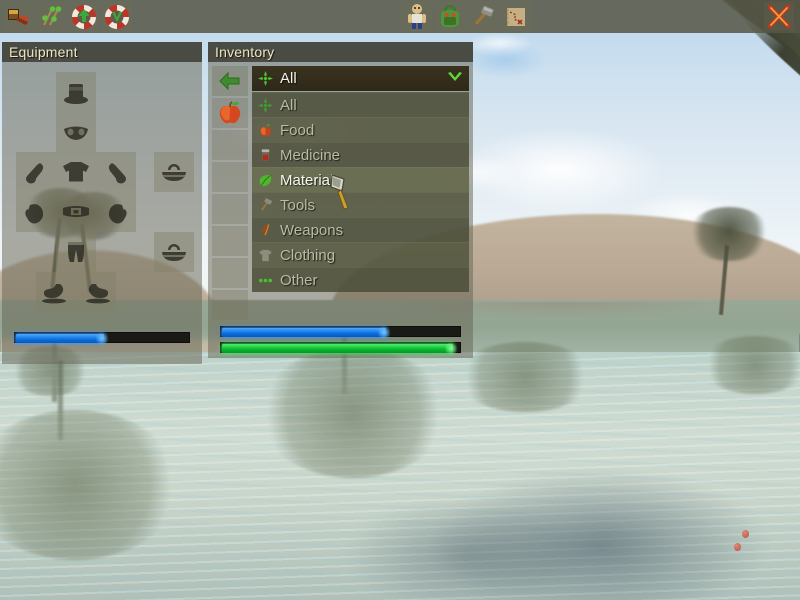 This screenshot has height=600, width=800. What do you see at coordinates (116, 172) in the screenshot?
I see `slot-right-arm` at bounding box center [116, 172].